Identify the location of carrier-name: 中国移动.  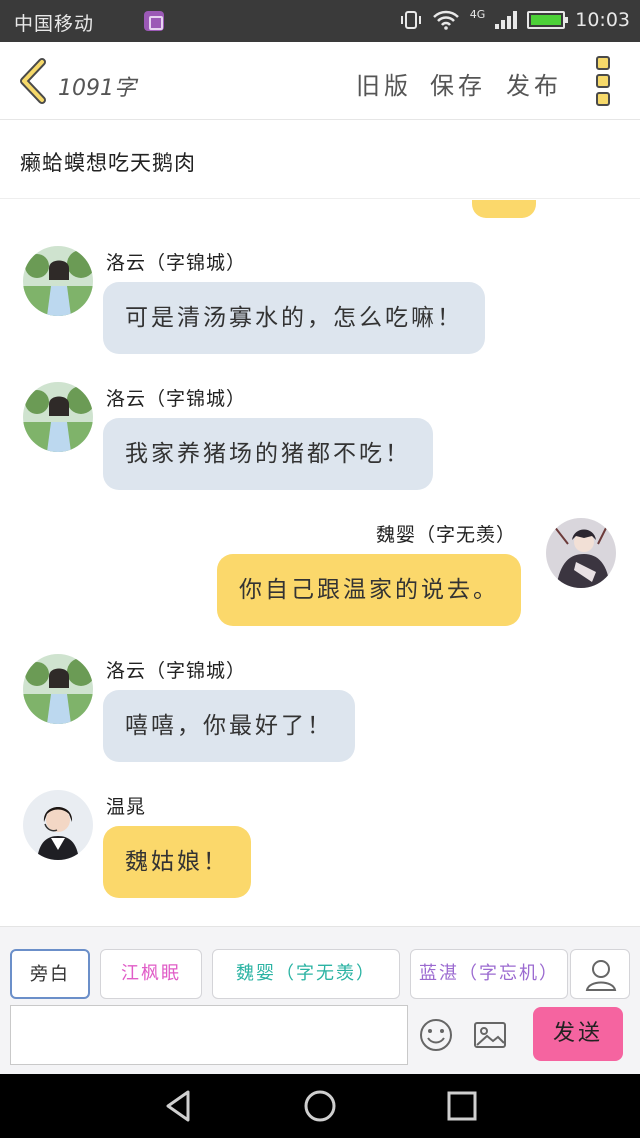
(54, 24).